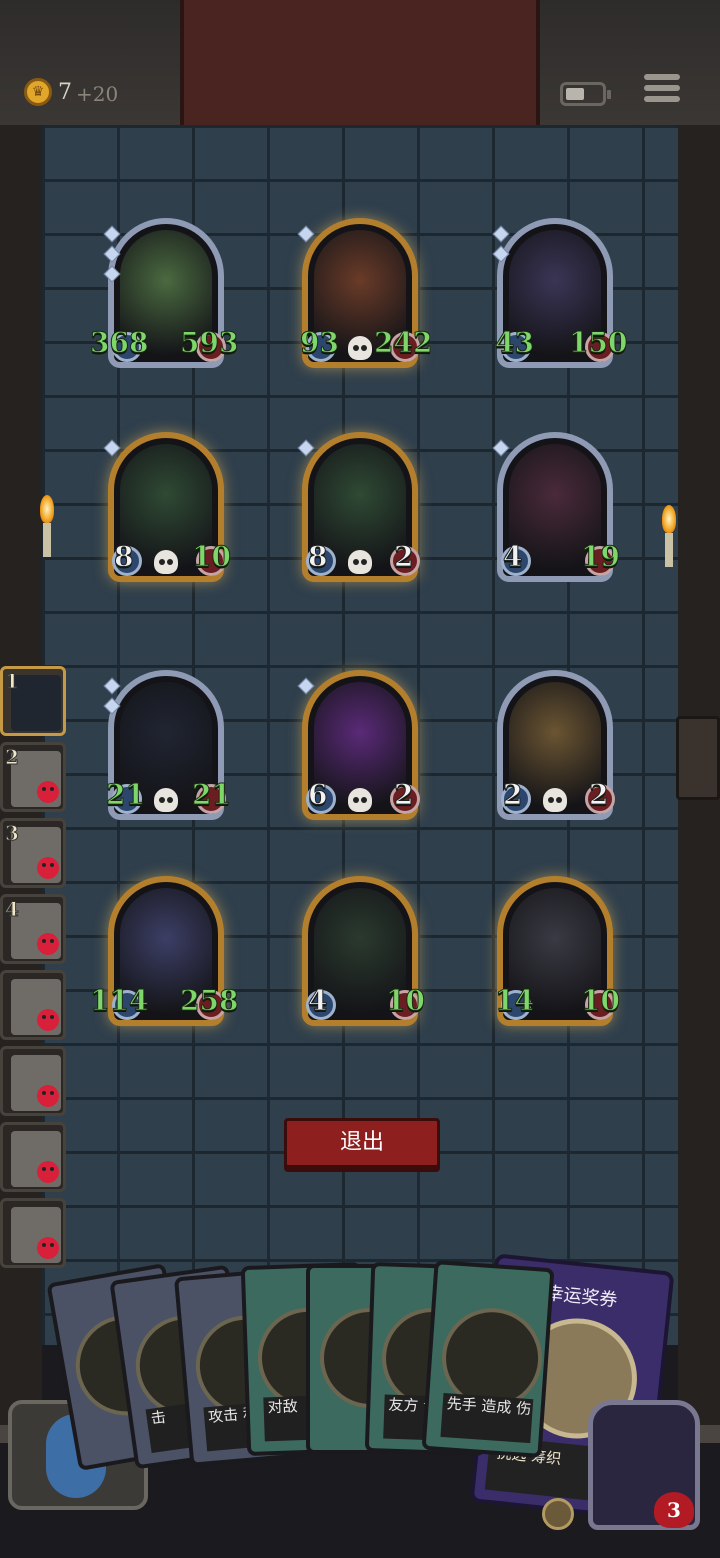 This screenshot has height=1558, width=720. I want to click on unit-attack: 2, so click(512, 795).